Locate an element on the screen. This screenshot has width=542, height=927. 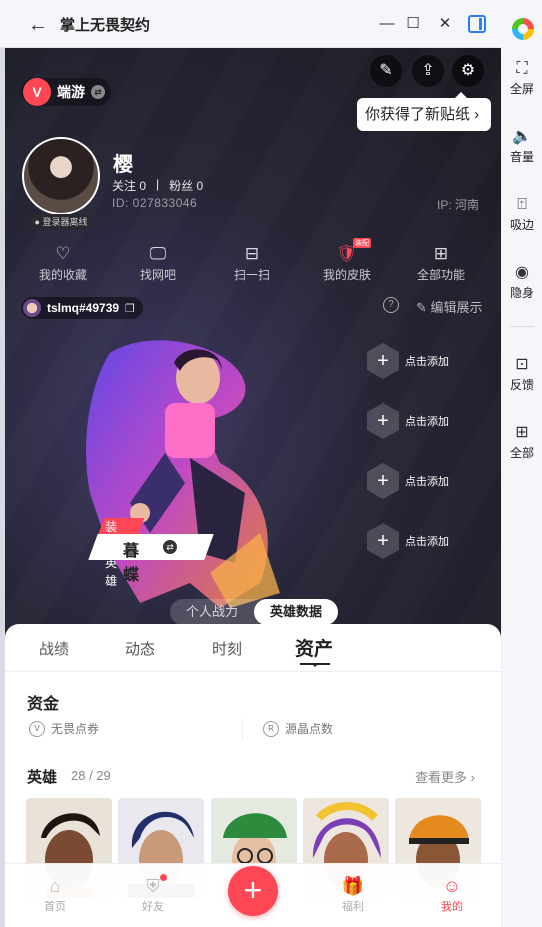
follow-stats: 关注 0 | 粉丝 0 is located at coordinates (157, 185).